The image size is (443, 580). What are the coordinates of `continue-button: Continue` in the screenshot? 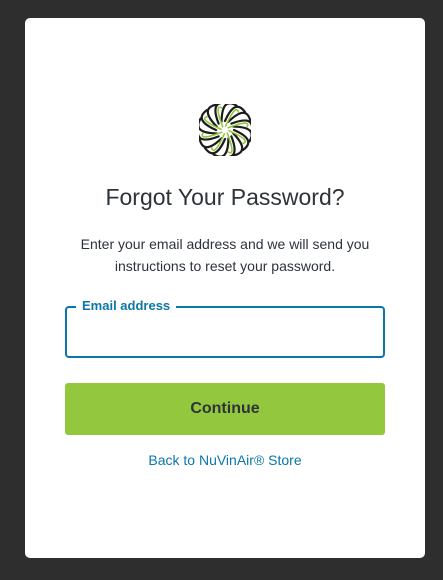 It's located at (225, 409).